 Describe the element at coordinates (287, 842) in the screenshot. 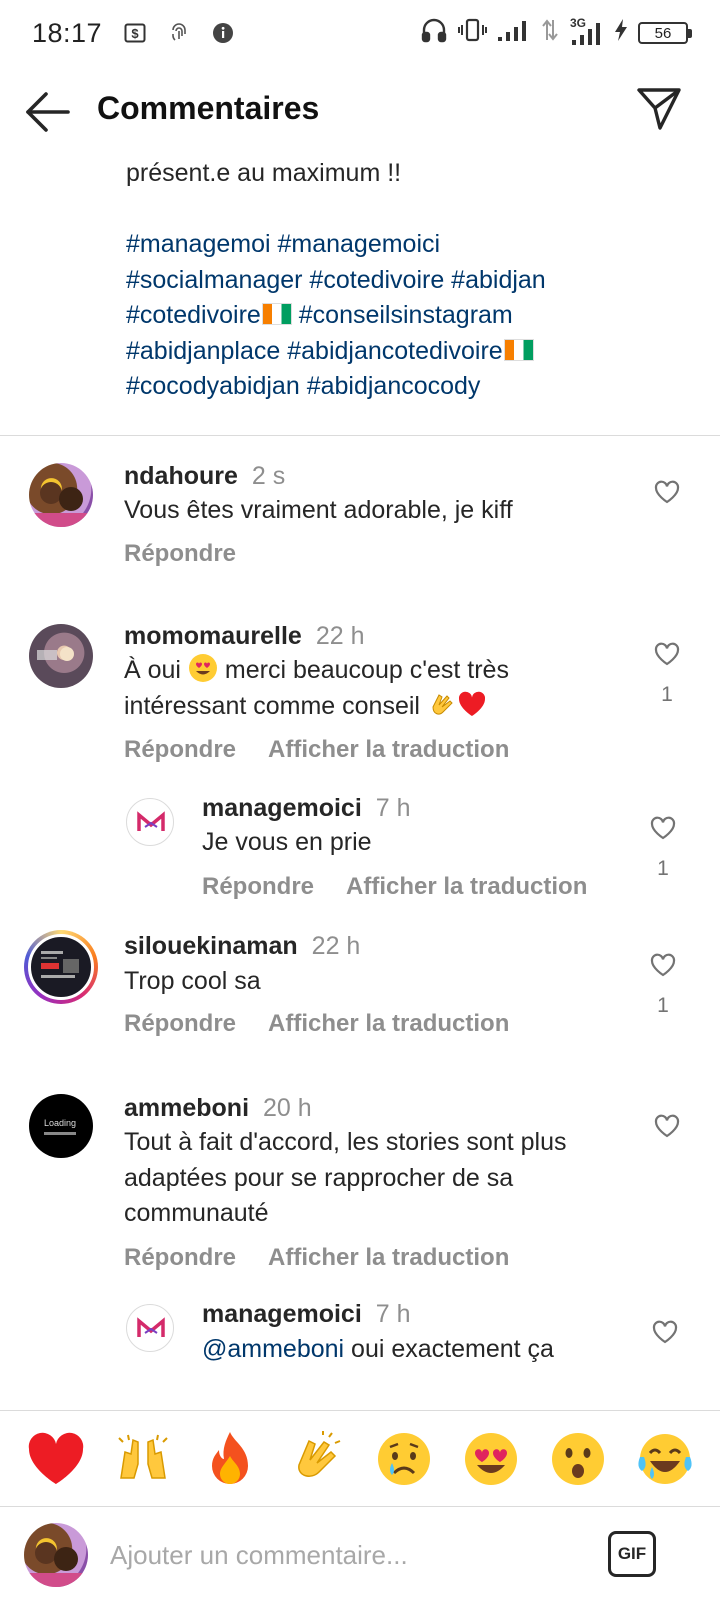

I see `comment-text: Je vous en prie` at that location.